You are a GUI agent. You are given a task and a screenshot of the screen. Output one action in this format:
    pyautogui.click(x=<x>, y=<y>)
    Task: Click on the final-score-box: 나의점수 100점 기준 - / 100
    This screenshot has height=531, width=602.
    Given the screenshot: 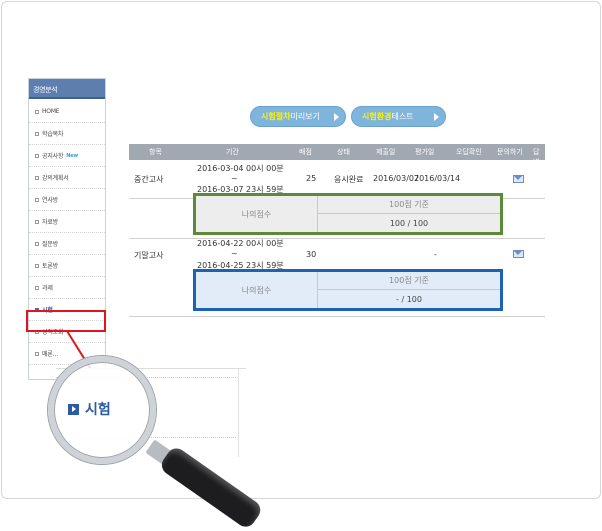 What is the action you would take?
    pyautogui.click(x=348, y=290)
    